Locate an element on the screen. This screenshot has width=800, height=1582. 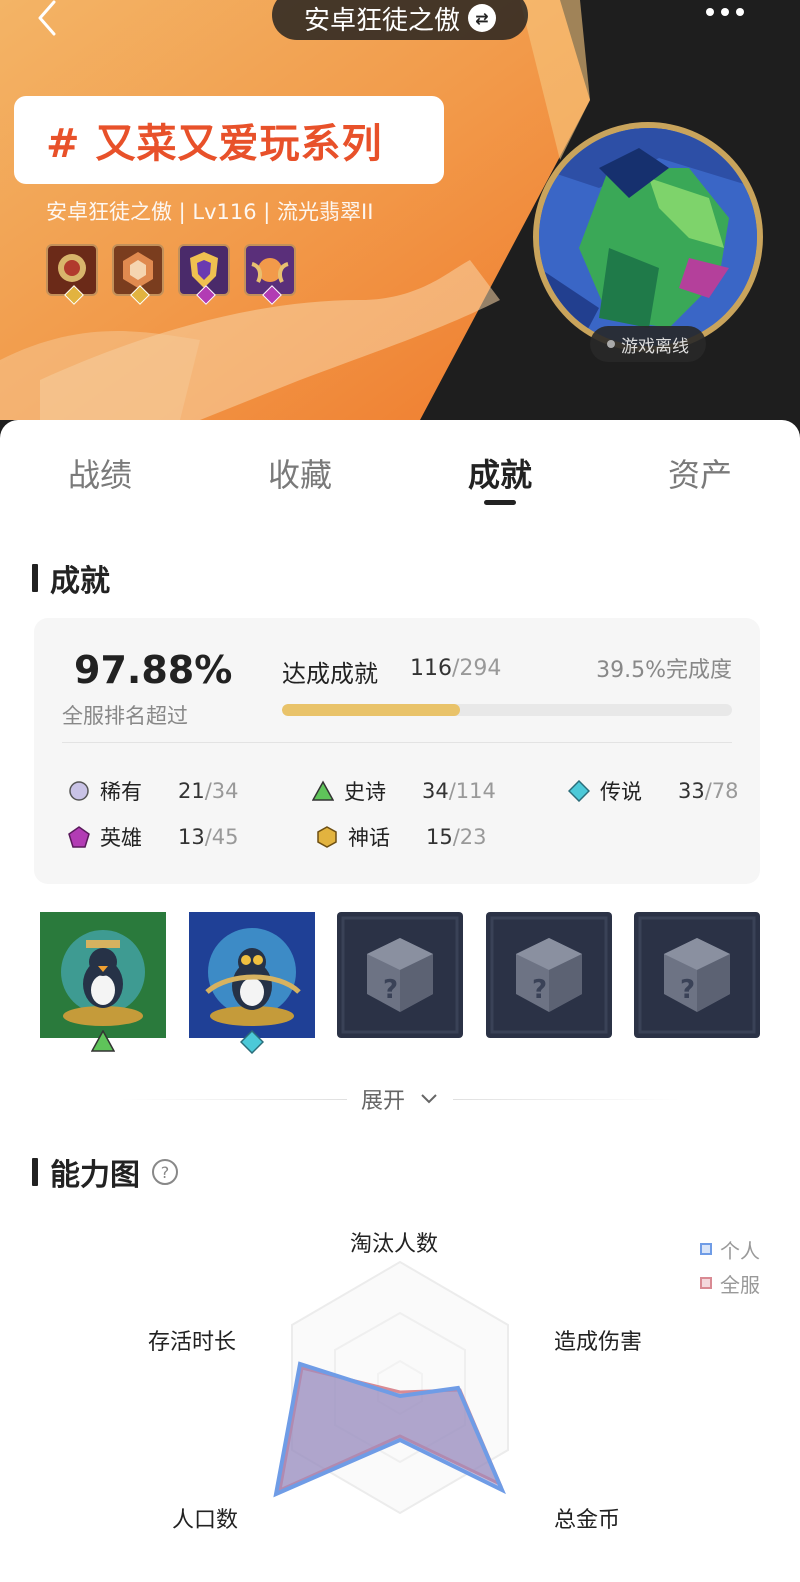
rarity-got: 34 is located at coordinates (435, 791).